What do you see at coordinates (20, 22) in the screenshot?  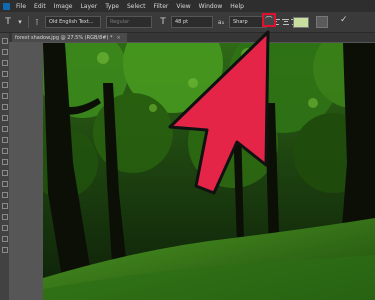 I see `tool-preset-dropdown-icon: ▾` at bounding box center [20, 22].